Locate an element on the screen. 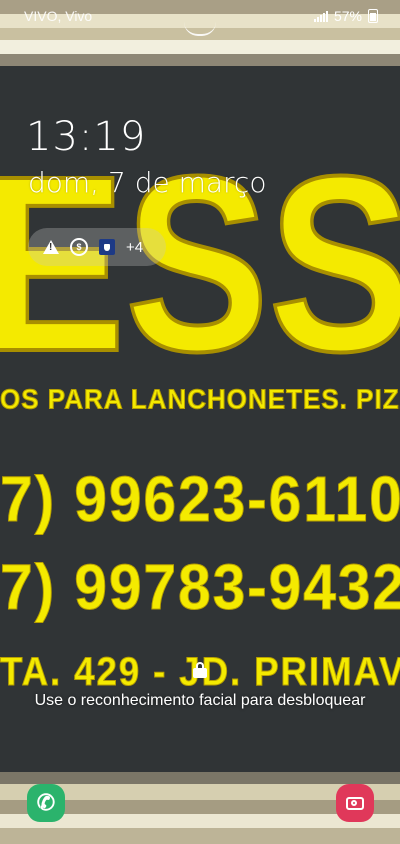 The width and height of the screenshot is (400, 844). warning-icon is located at coordinates (51, 247).